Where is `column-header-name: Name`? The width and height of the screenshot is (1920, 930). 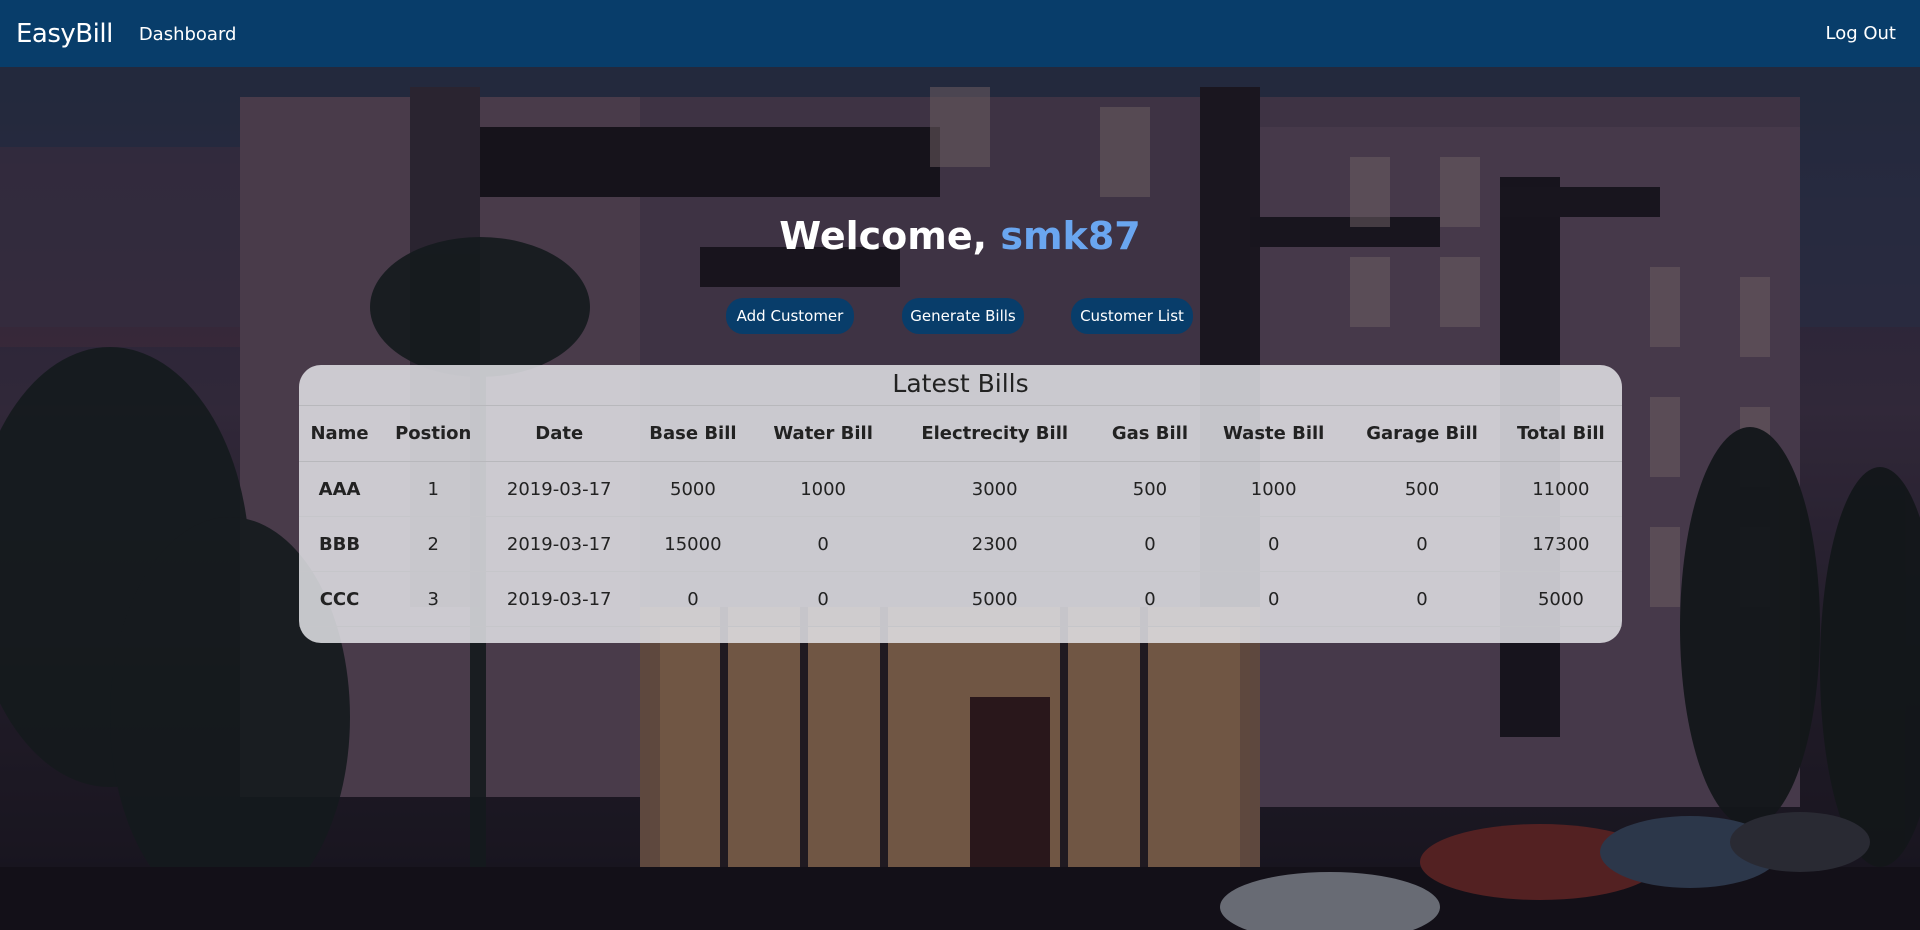
column-header-name: Name is located at coordinates (340, 434).